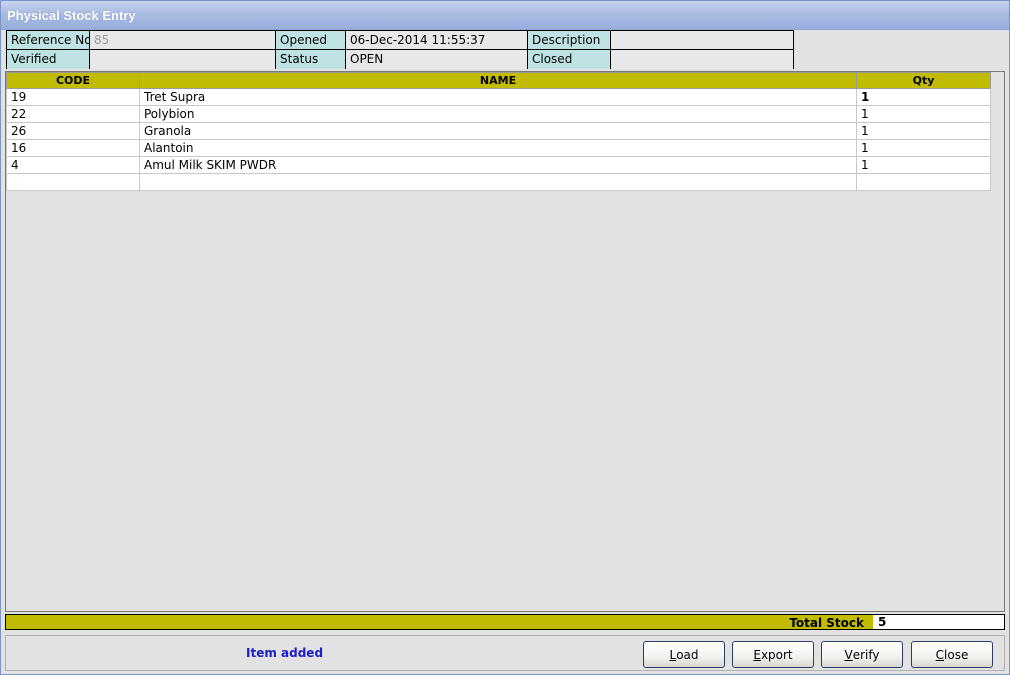 Image resolution: width=1010 pixels, height=675 pixels. I want to click on verify-button-accesskey: V, so click(848, 654).